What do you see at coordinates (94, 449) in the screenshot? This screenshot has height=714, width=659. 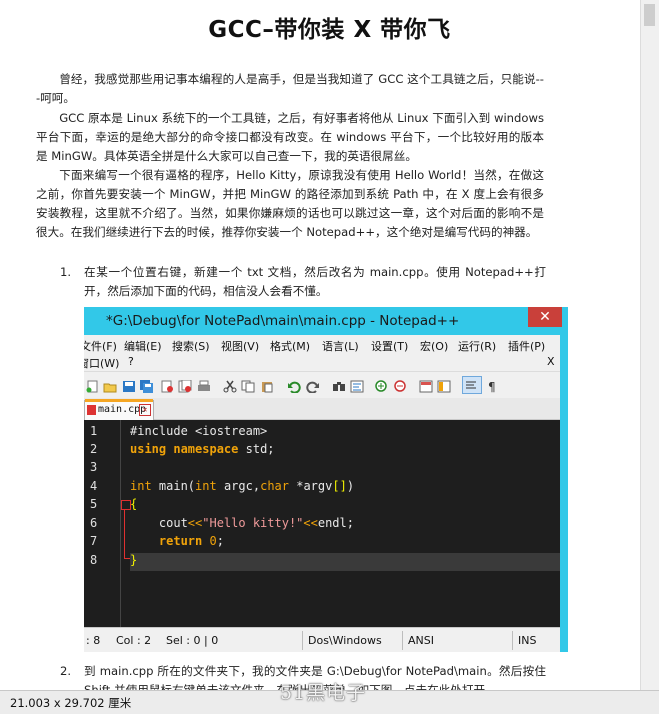 I see `line-number: 2` at bounding box center [94, 449].